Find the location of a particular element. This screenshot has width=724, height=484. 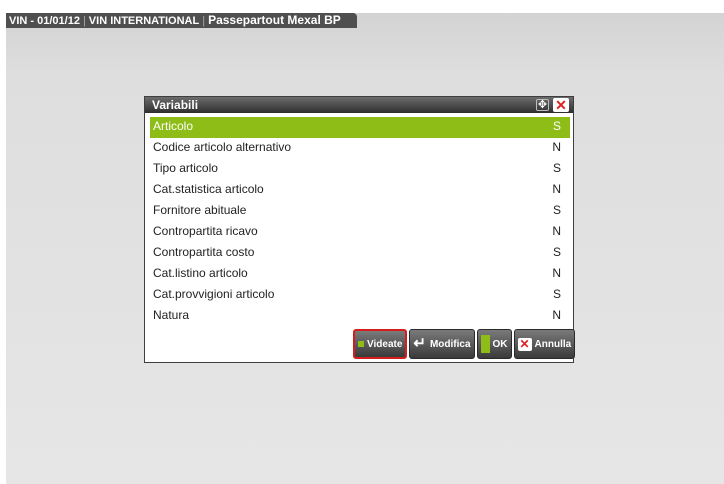

modifica-button: ↵ Modifica is located at coordinates (442, 344).